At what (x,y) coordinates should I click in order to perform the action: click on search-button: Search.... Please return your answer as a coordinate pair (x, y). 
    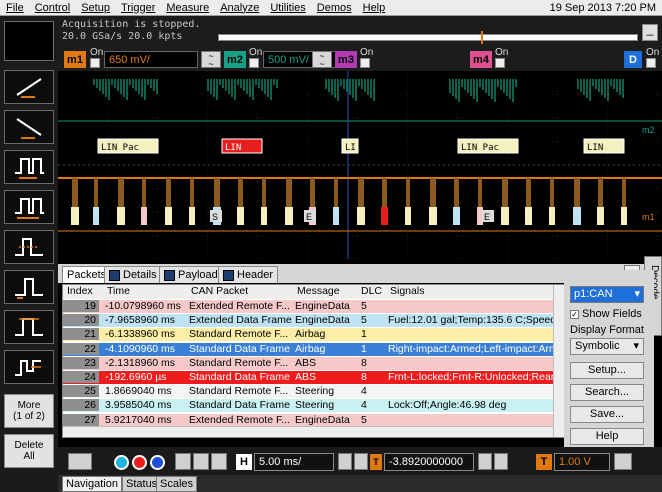
    Looking at the image, I should click on (607, 392).